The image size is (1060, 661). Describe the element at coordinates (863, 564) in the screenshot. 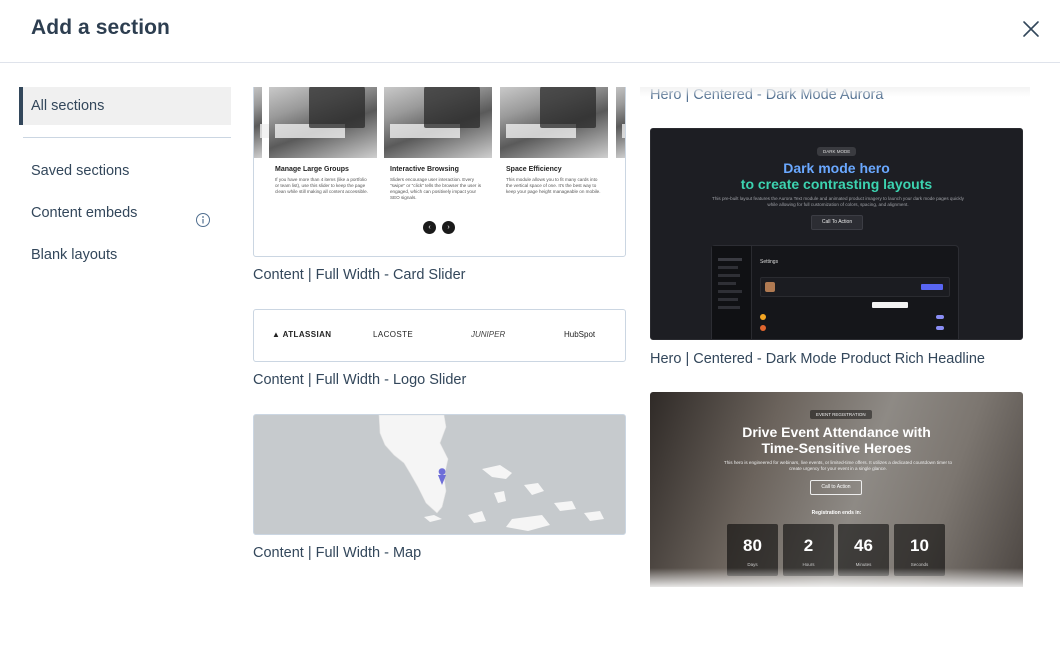

I see `countdown-unit: Minutes` at that location.